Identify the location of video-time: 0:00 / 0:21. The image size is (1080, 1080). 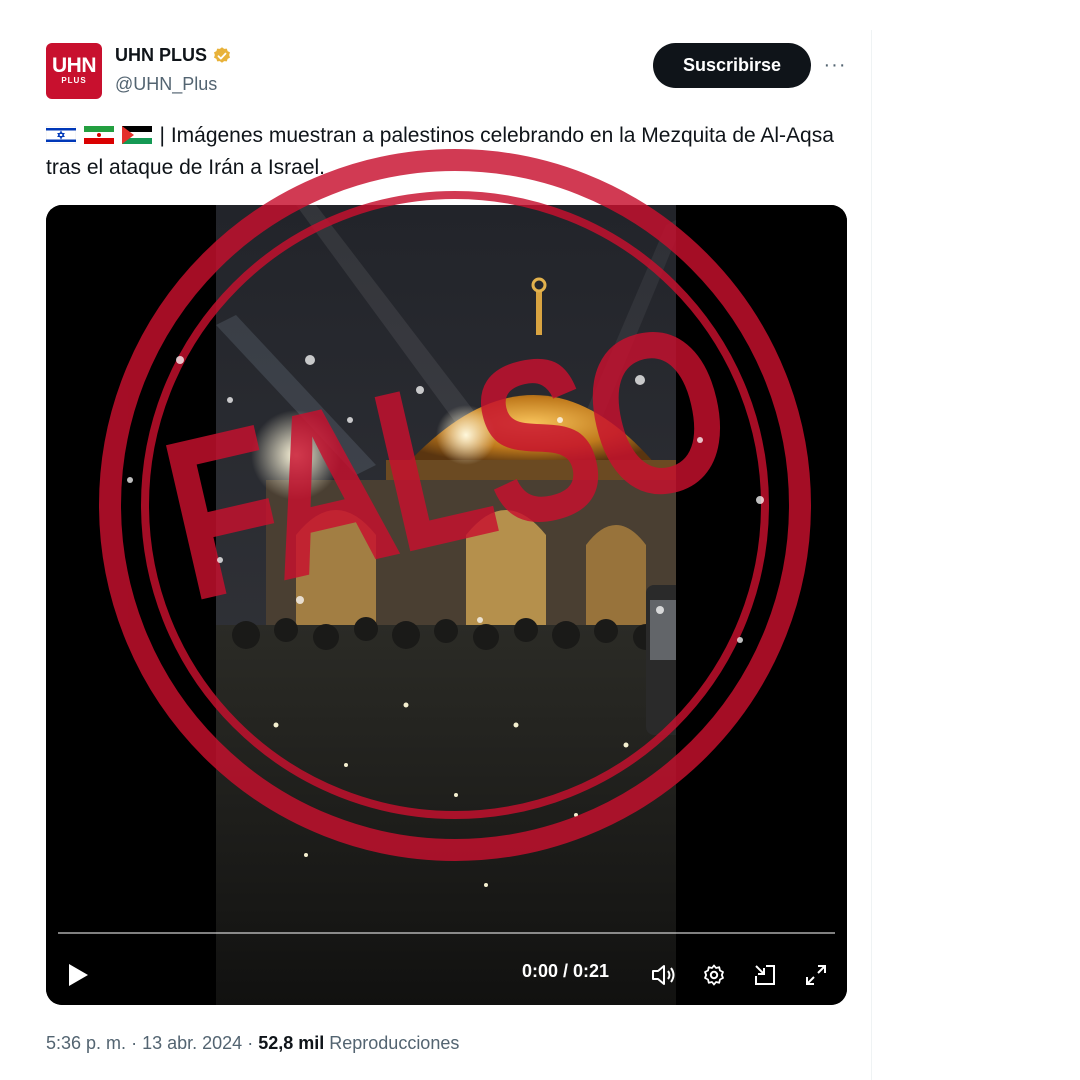
(566, 971).